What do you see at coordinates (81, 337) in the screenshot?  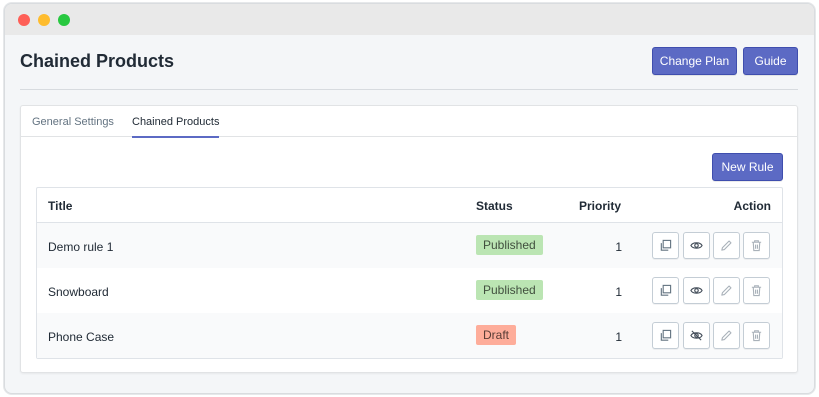 I see `rule-title: Phone Case` at bounding box center [81, 337].